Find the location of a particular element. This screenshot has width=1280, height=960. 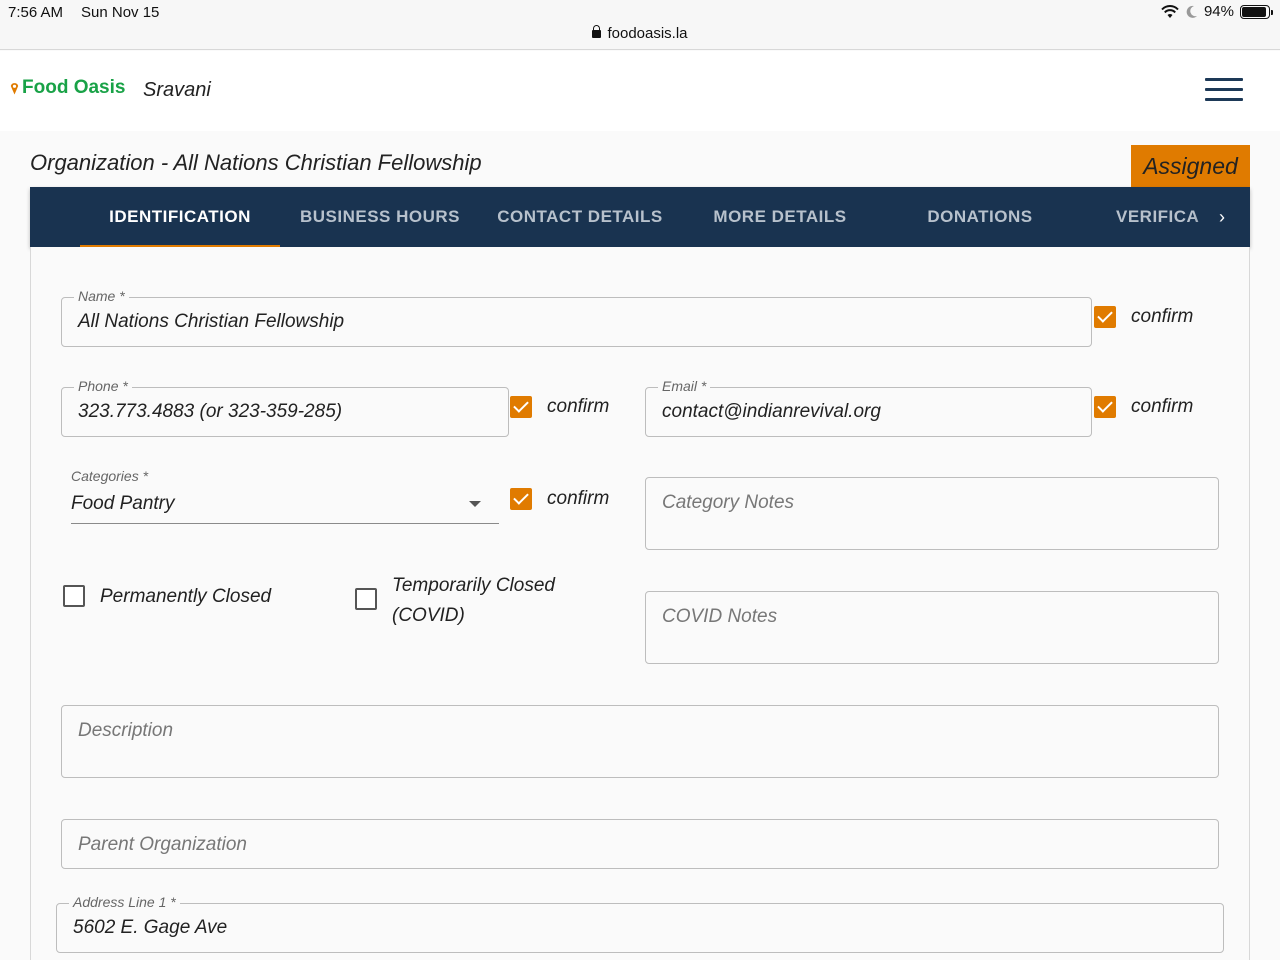

category-notes-field: Category Notes is located at coordinates (932, 513).